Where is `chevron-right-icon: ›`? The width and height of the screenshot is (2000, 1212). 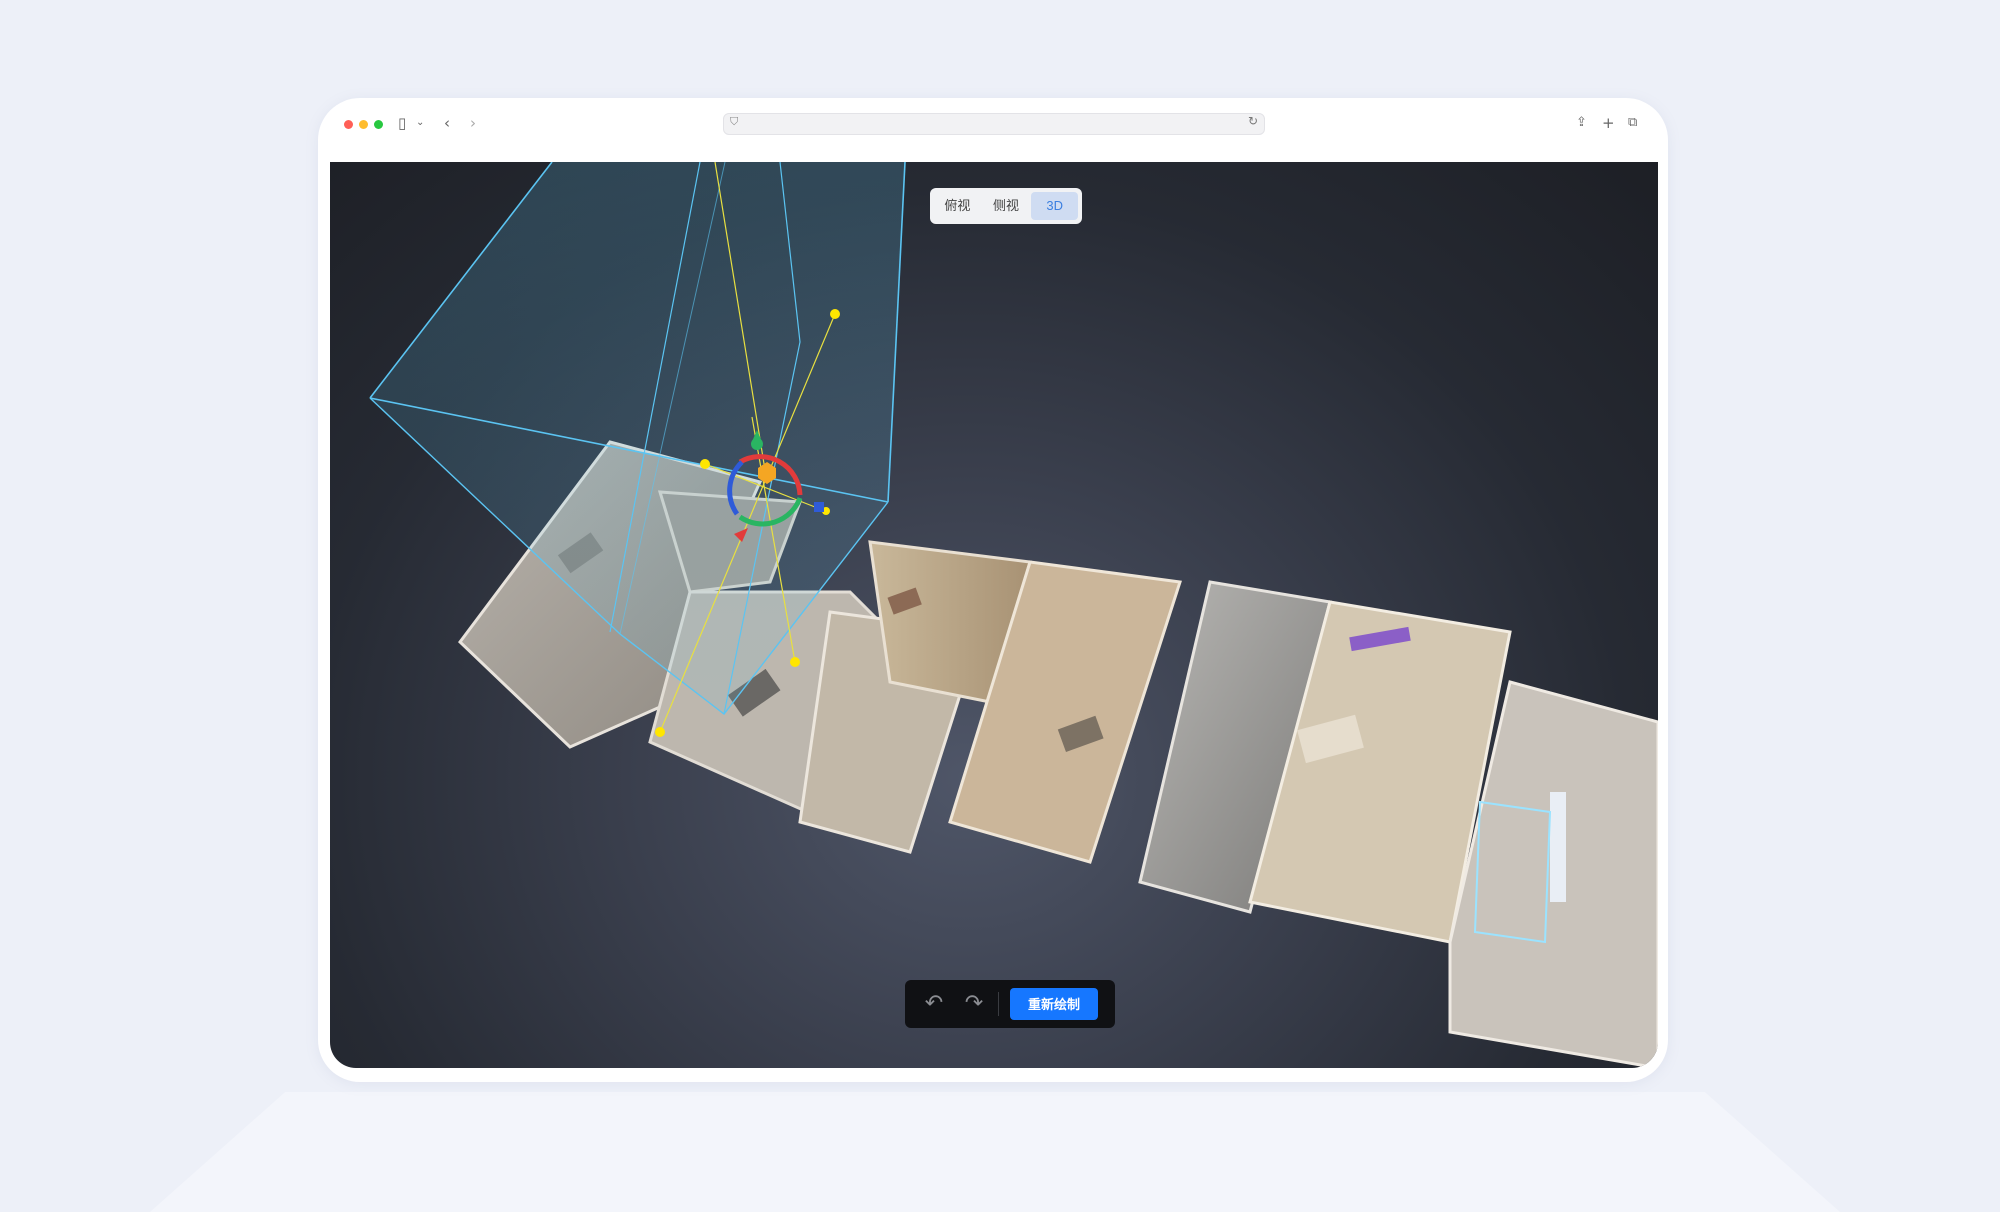 chevron-right-icon: › is located at coordinates (473, 123).